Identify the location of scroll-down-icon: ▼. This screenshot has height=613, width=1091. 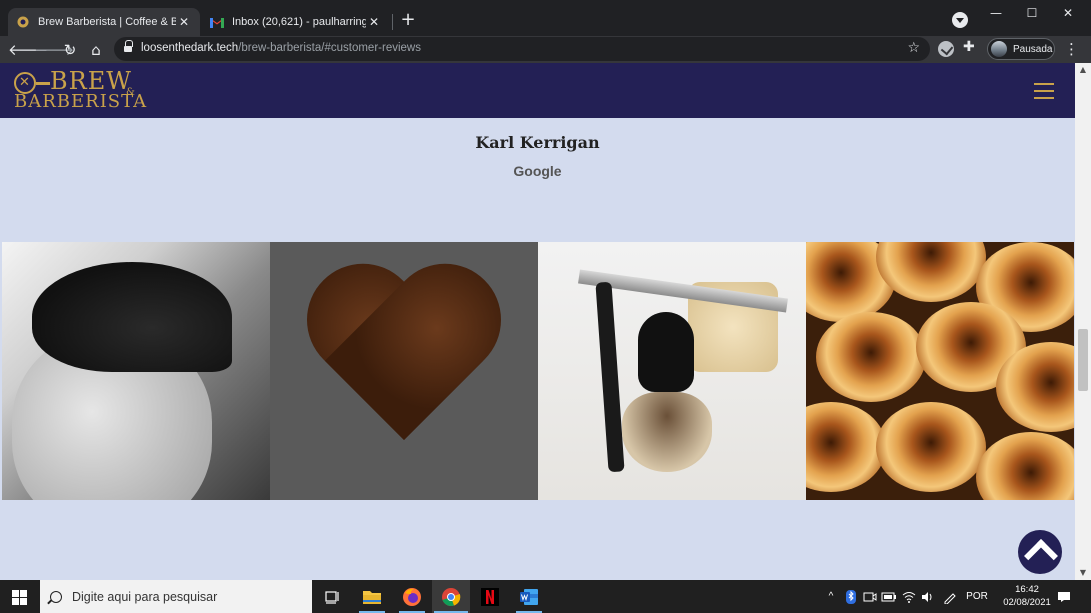
(1083, 573).